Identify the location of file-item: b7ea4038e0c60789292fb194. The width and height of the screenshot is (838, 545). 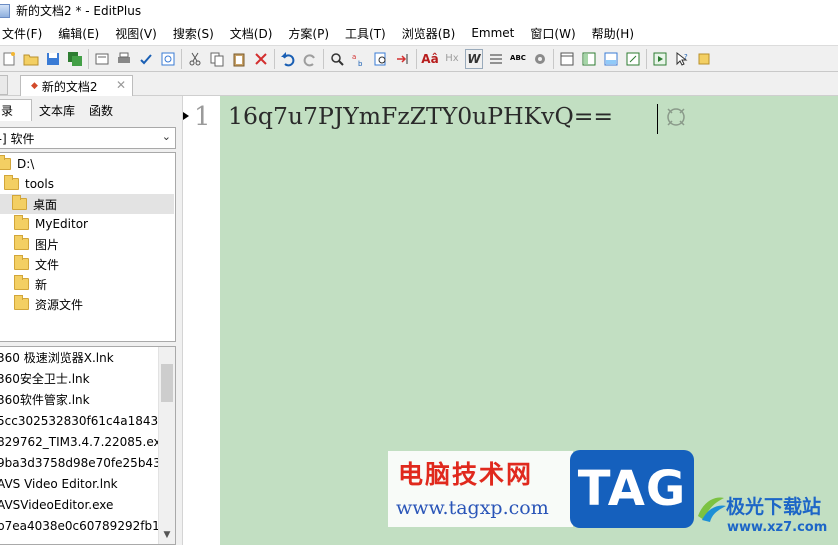
(87, 525).